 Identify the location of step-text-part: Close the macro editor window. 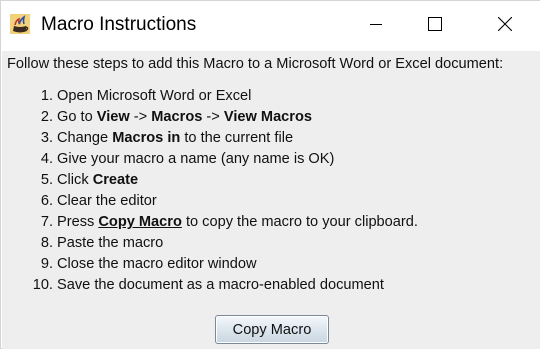
(157, 264).